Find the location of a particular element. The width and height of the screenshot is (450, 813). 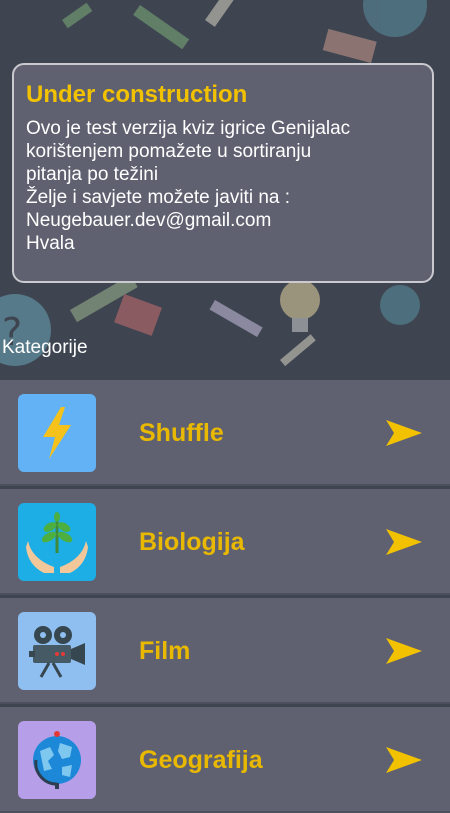

category-item-film: Film is located at coordinates (225, 651).